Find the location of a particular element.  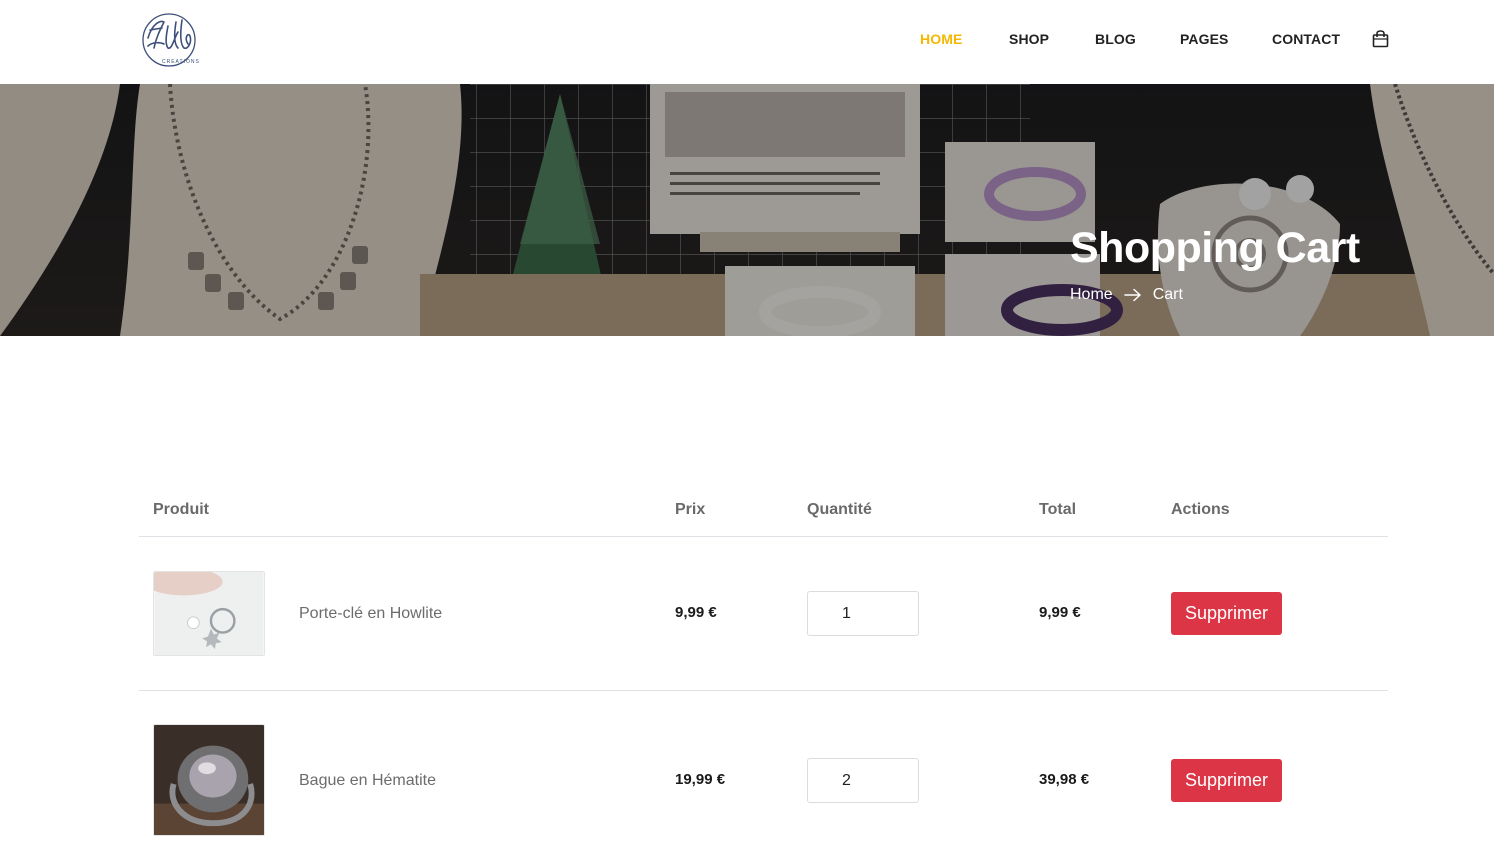

header-actions: Actions is located at coordinates (1200, 509).